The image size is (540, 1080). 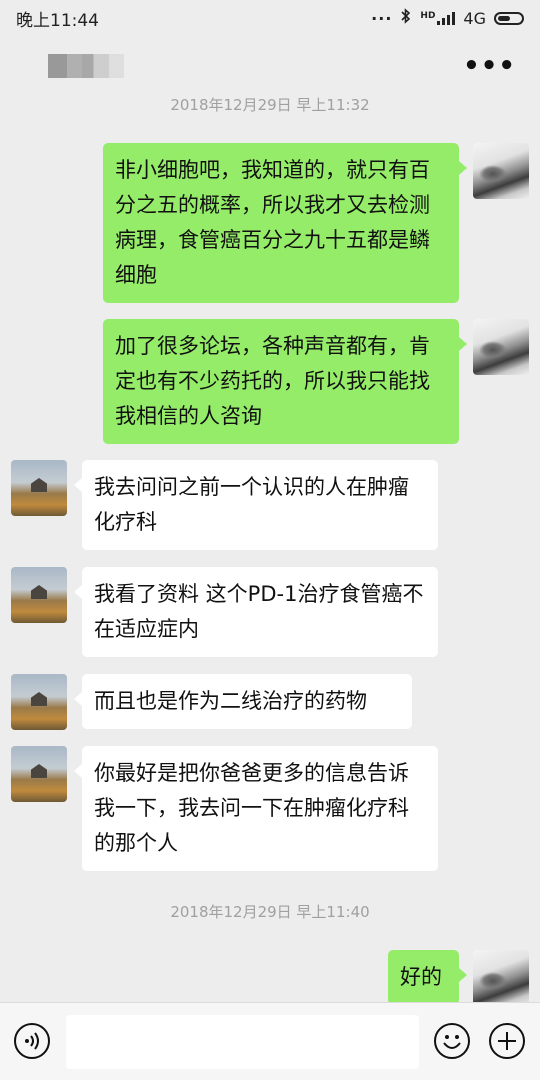 What do you see at coordinates (474, 18) in the screenshot?
I see `network-type: 4G` at bounding box center [474, 18].